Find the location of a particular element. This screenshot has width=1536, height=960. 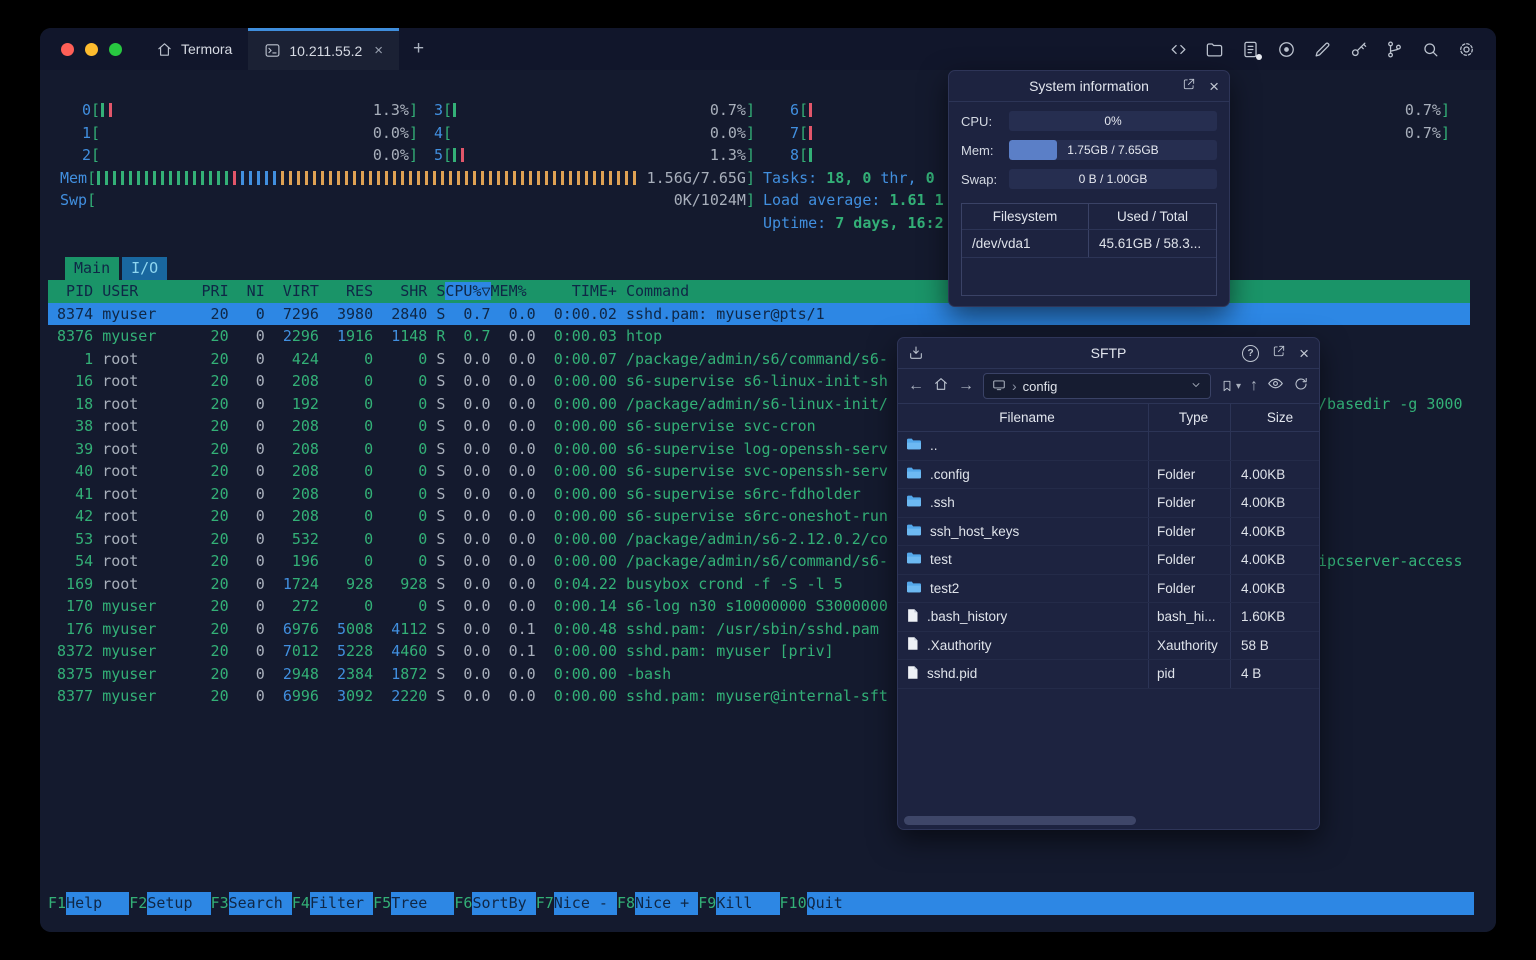

fn-key-F6: F6 is located at coordinates (463, 903).